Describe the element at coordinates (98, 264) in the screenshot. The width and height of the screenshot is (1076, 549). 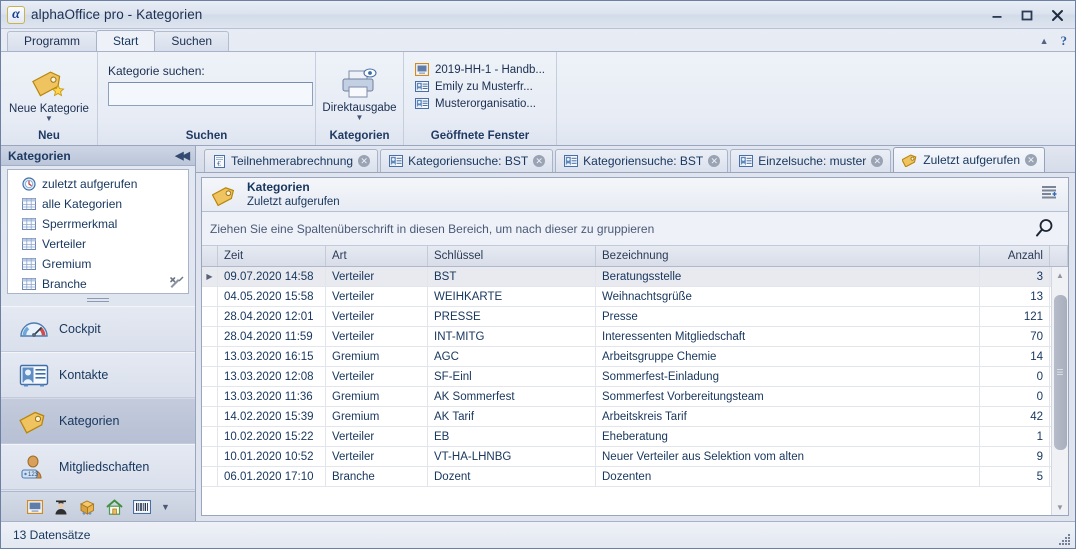
I see `sidebar-item-gremium: Gremium` at that location.